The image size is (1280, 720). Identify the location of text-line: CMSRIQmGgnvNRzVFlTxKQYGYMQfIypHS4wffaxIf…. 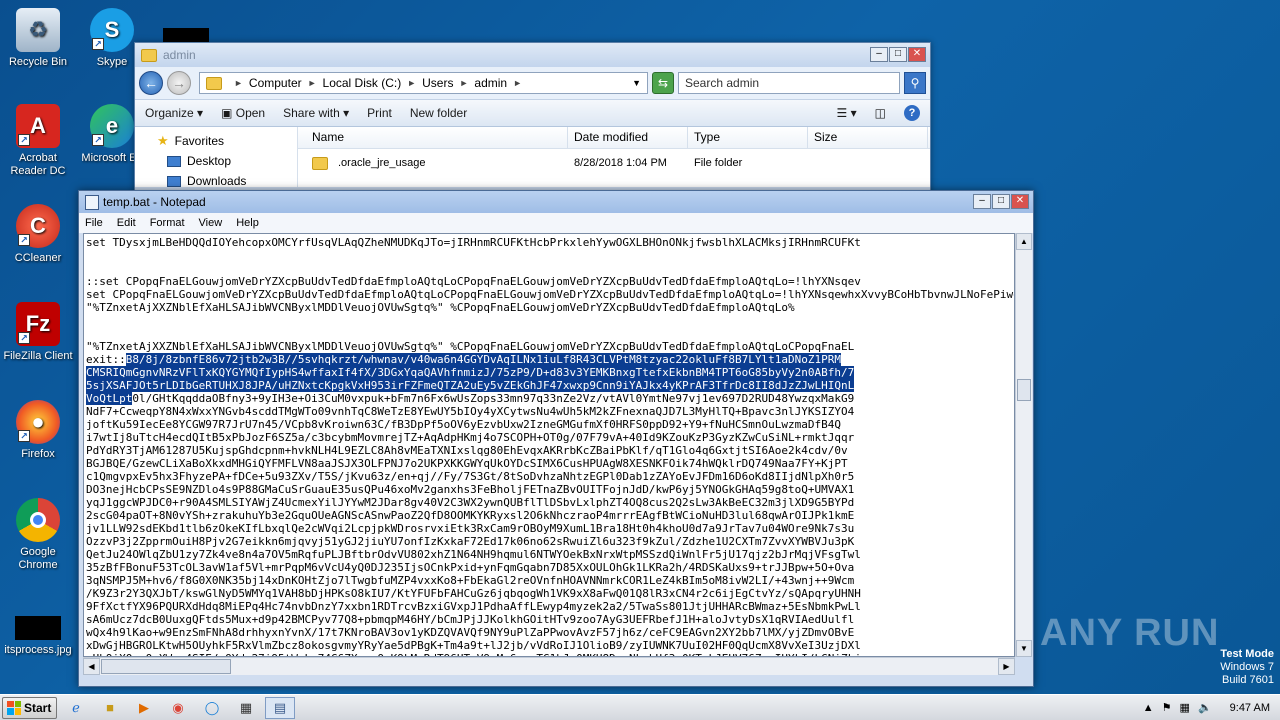
(550, 372).